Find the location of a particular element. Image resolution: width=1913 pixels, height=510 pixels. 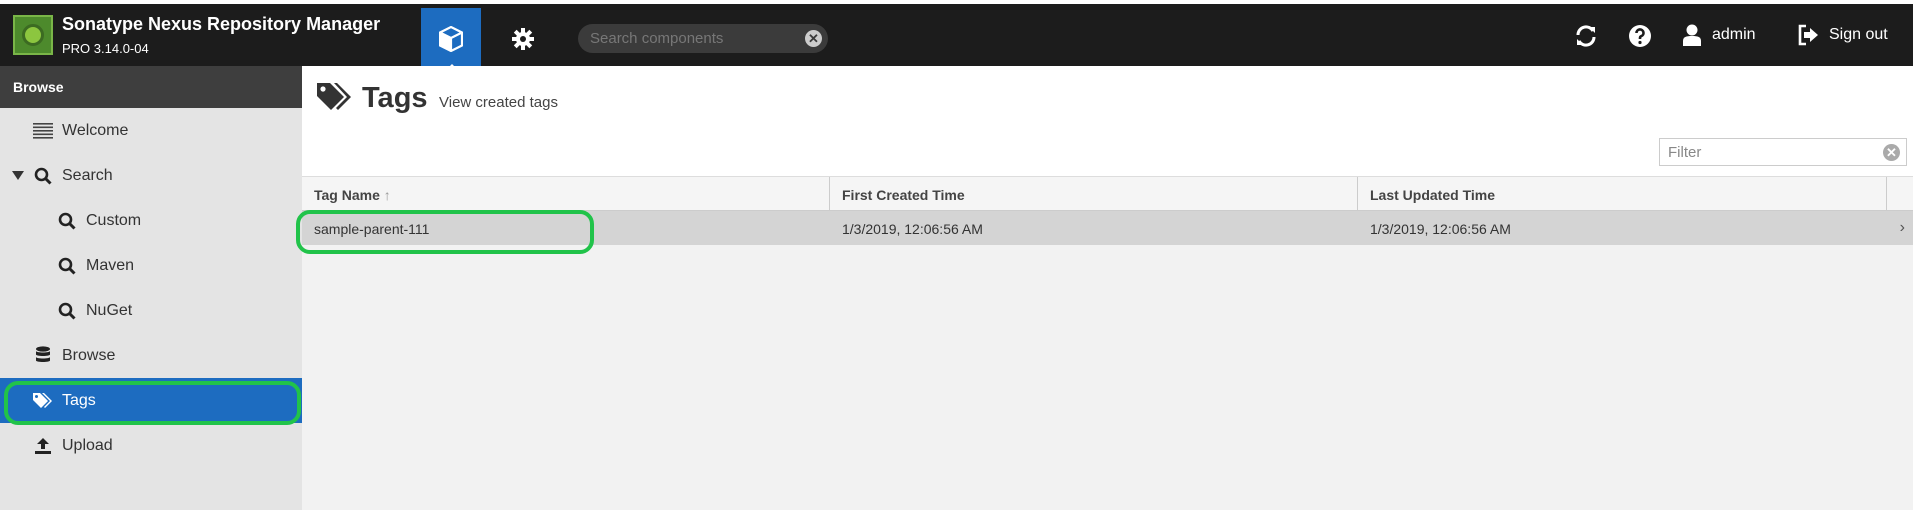

filter-box: ✕ is located at coordinates (1783, 152).